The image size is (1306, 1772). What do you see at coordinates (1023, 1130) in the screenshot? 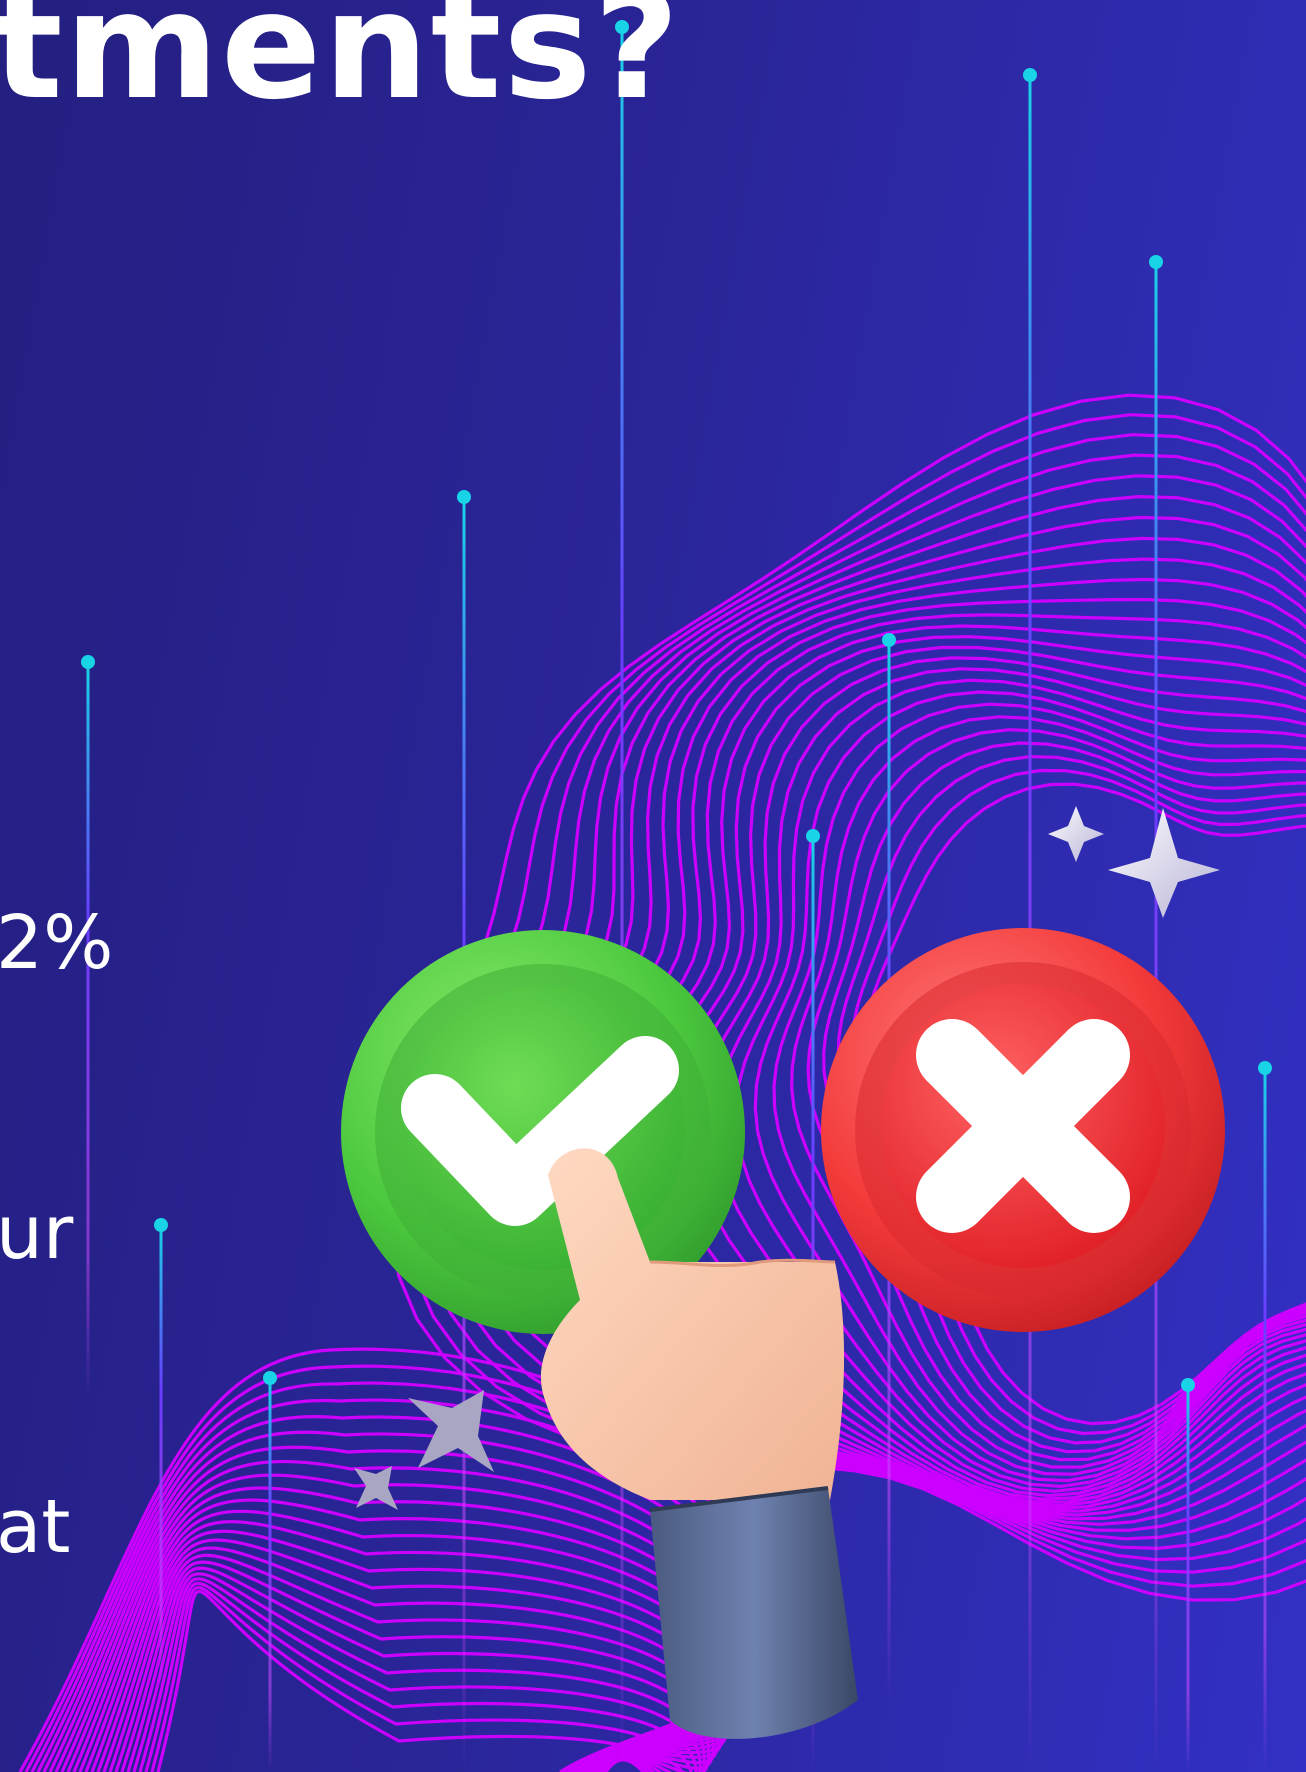
I see `x-button-icon` at bounding box center [1023, 1130].